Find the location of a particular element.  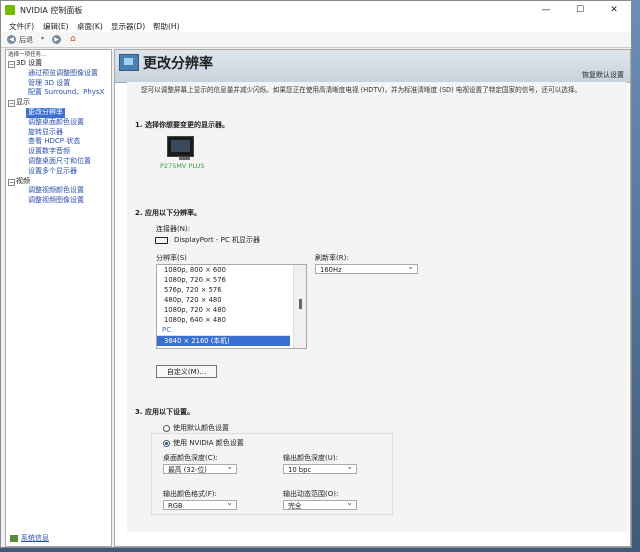

desktop-background-bottom is located at coordinates (320, 550).